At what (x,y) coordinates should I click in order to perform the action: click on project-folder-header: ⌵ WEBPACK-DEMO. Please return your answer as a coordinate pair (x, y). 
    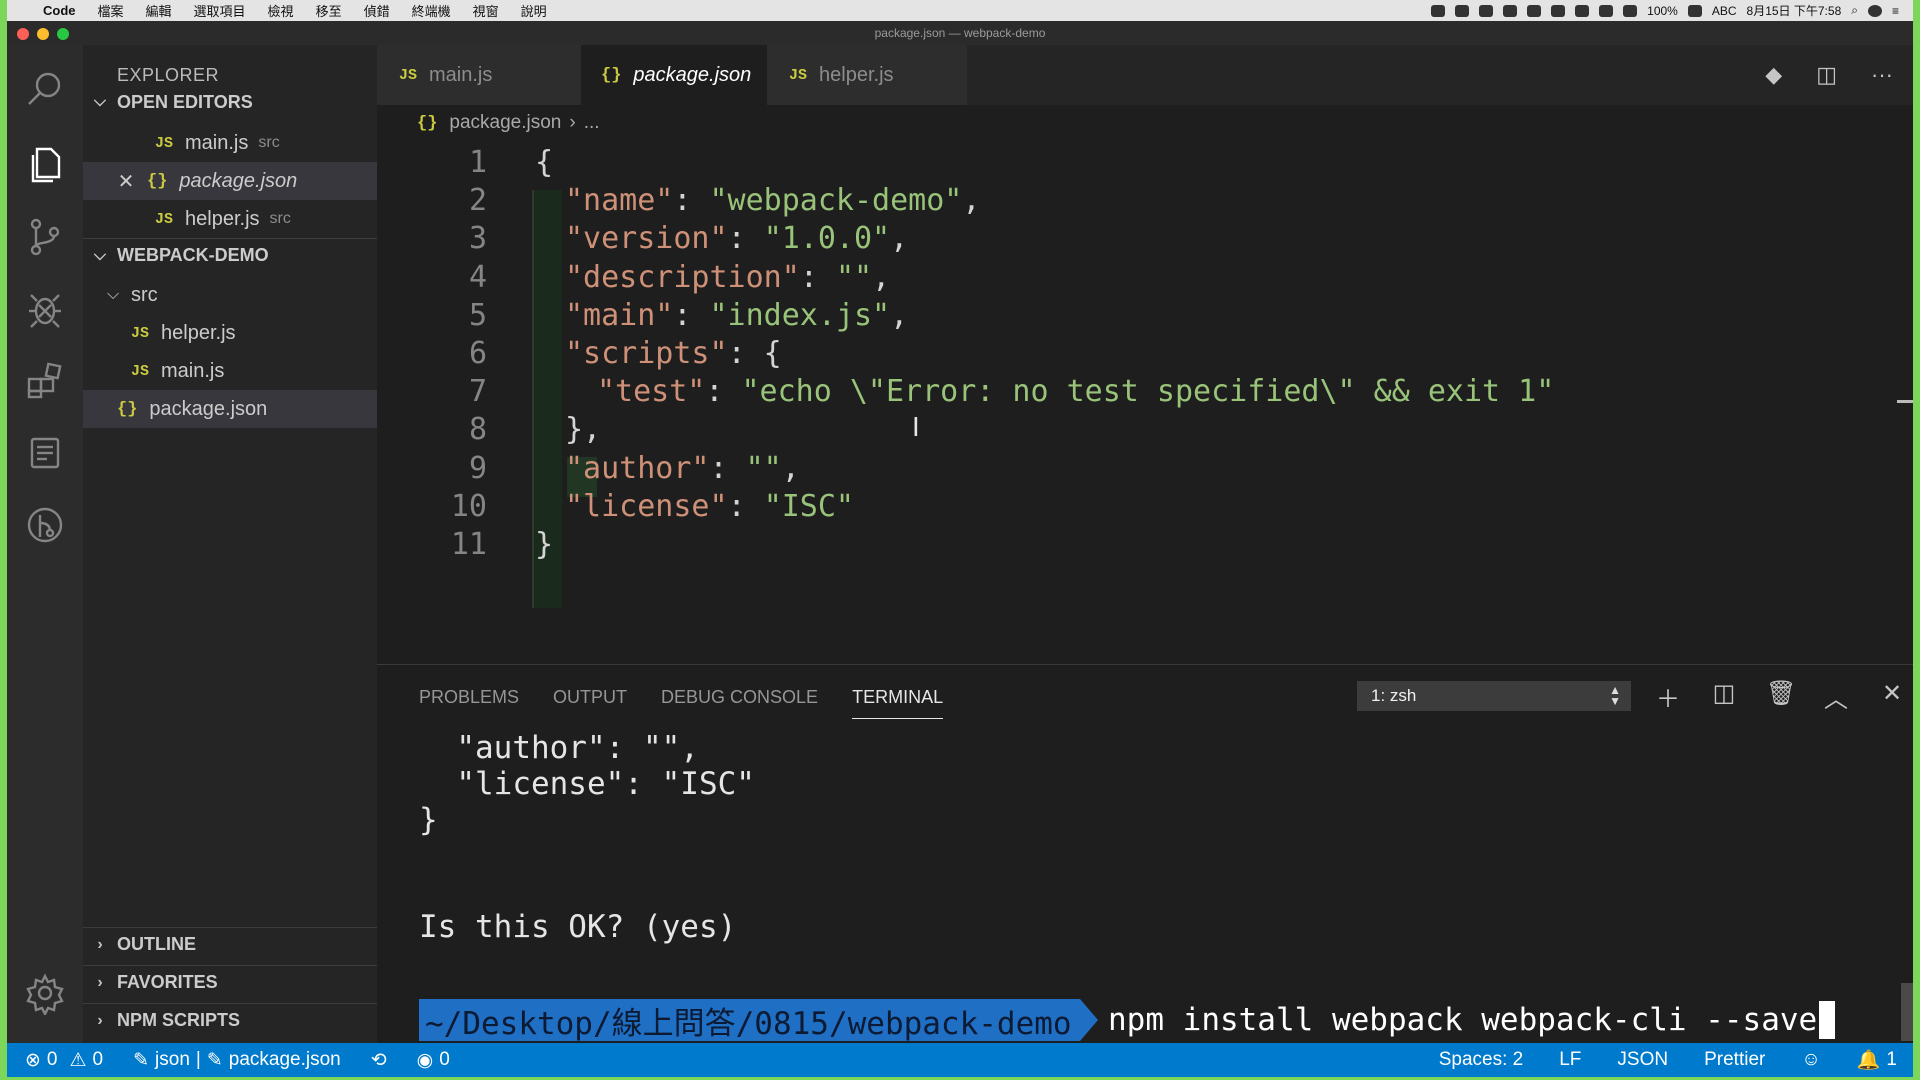
    Looking at the image, I should click on (230, 255).